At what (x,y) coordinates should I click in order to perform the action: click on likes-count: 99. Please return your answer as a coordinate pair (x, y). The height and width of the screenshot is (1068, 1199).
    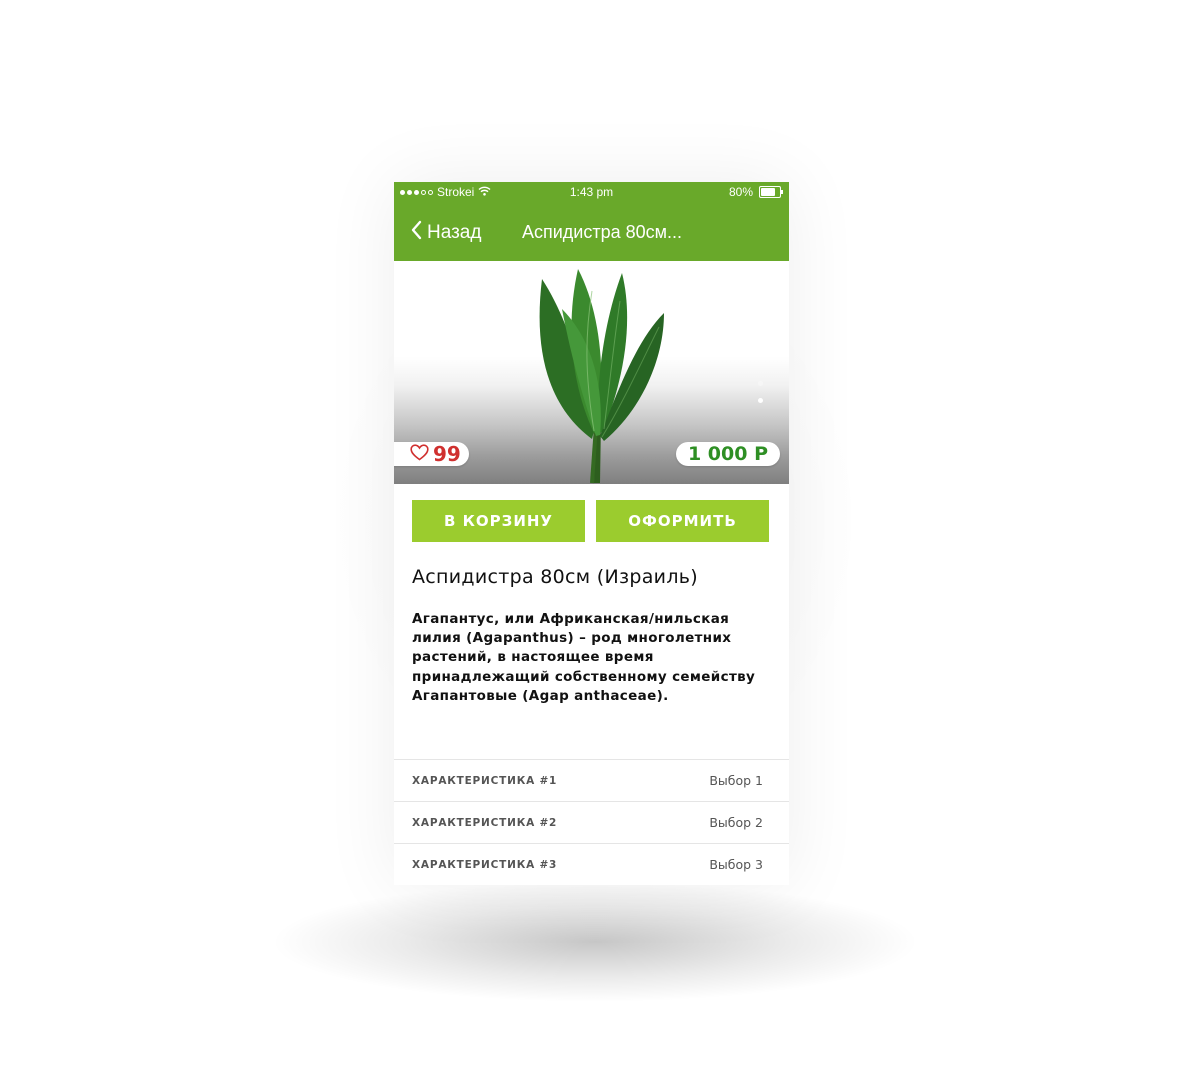
    Looking at the image, I should click on (447, 454).